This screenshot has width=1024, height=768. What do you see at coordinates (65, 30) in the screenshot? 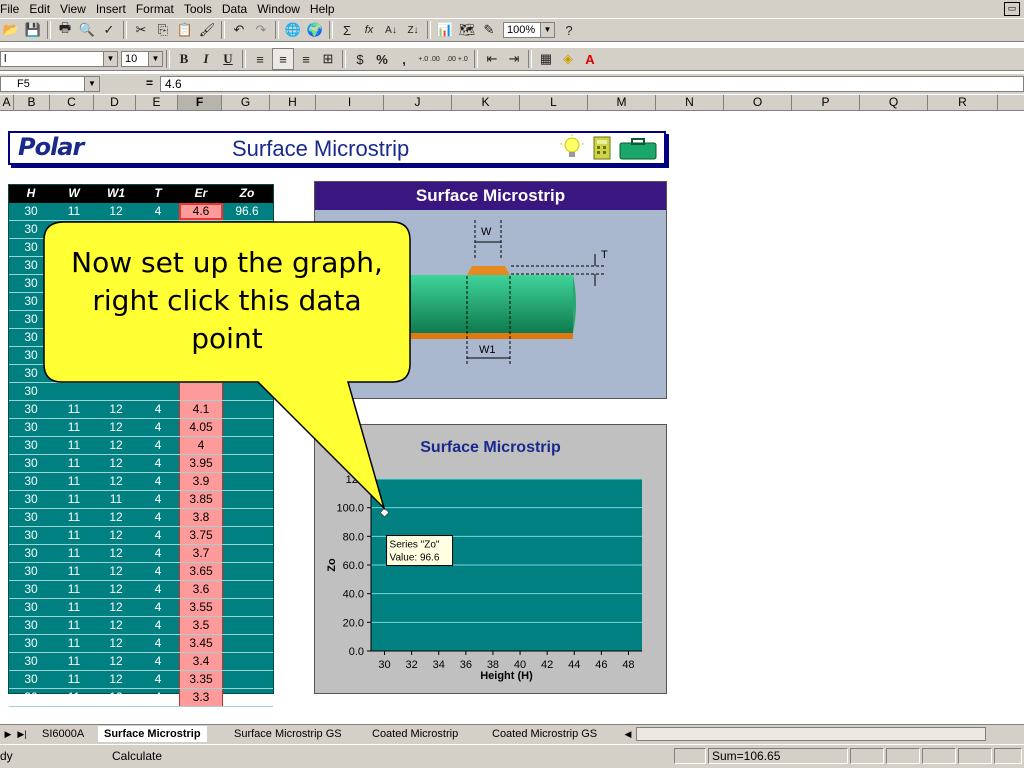
I see `print-icon: 🖶` at bounding box center [65, 30].